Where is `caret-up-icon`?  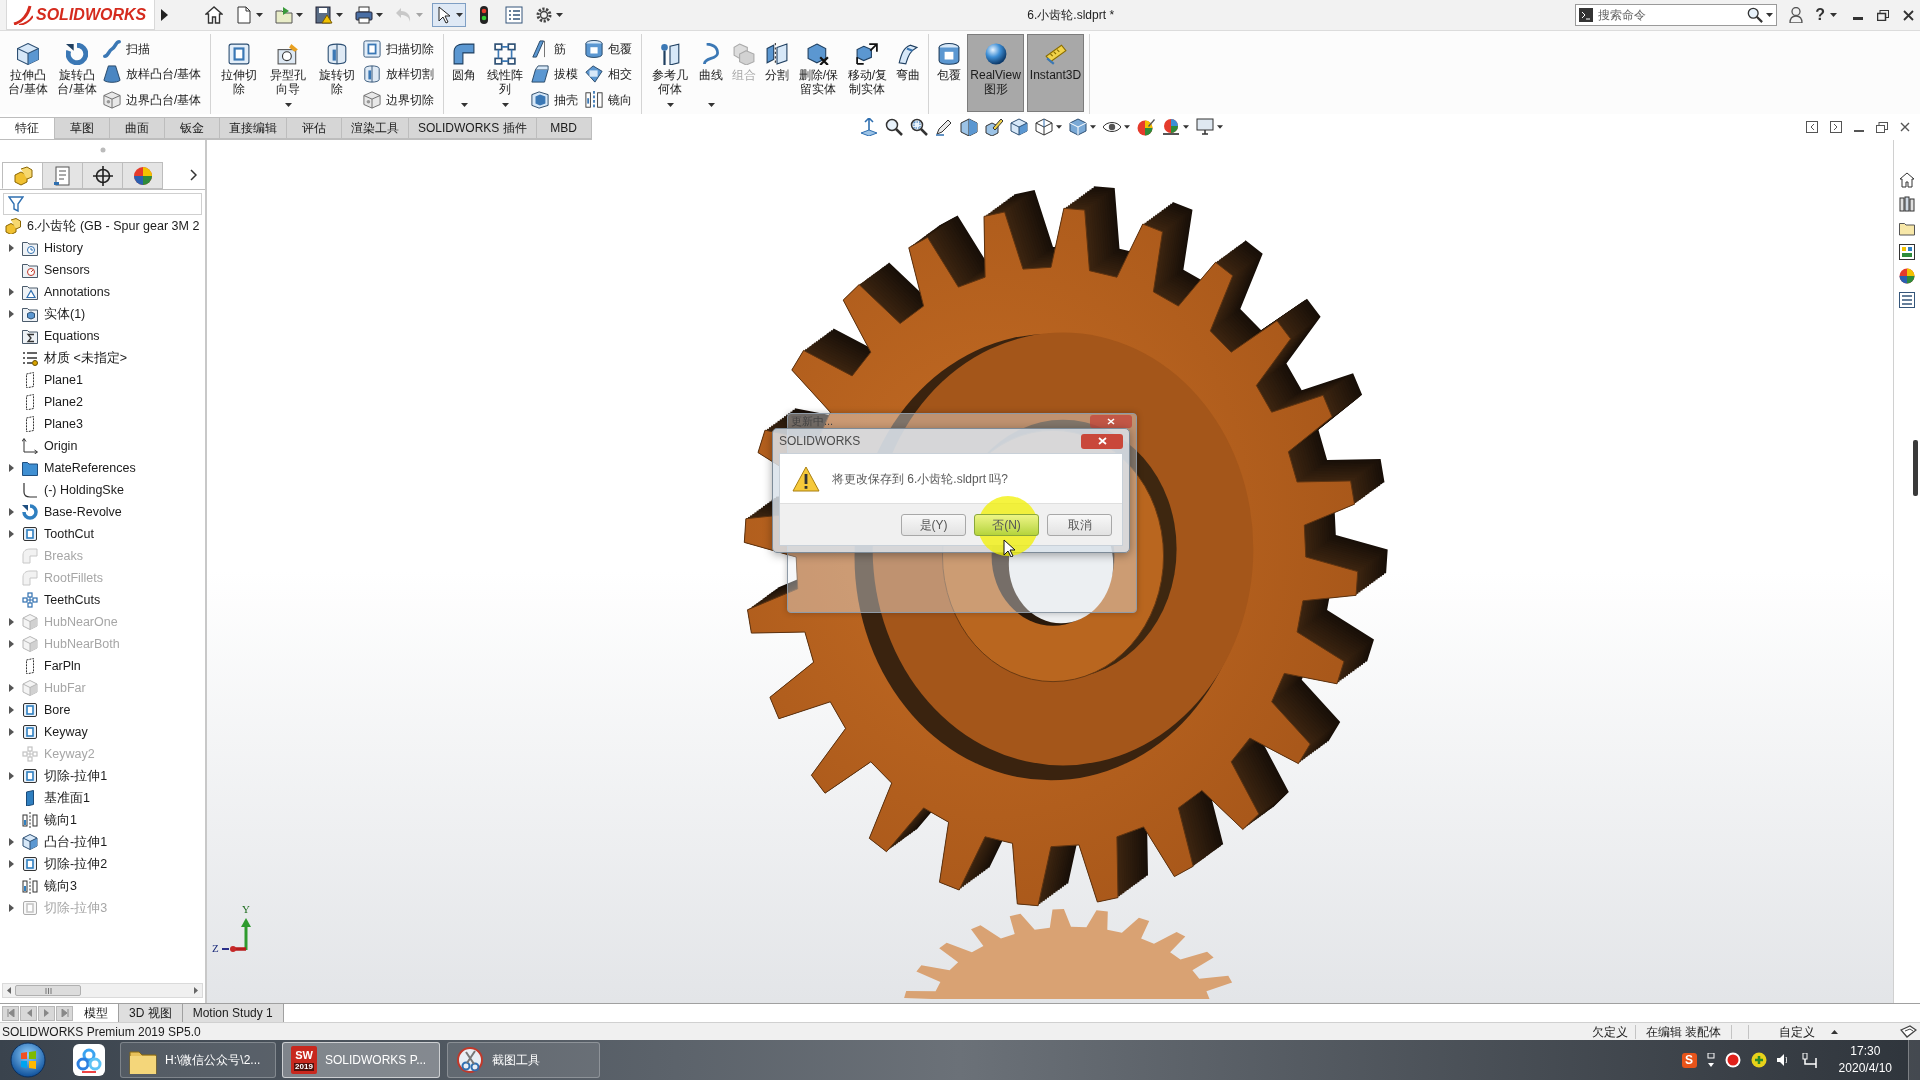 caret-up-icon is located at coordinates (1834, 1031).